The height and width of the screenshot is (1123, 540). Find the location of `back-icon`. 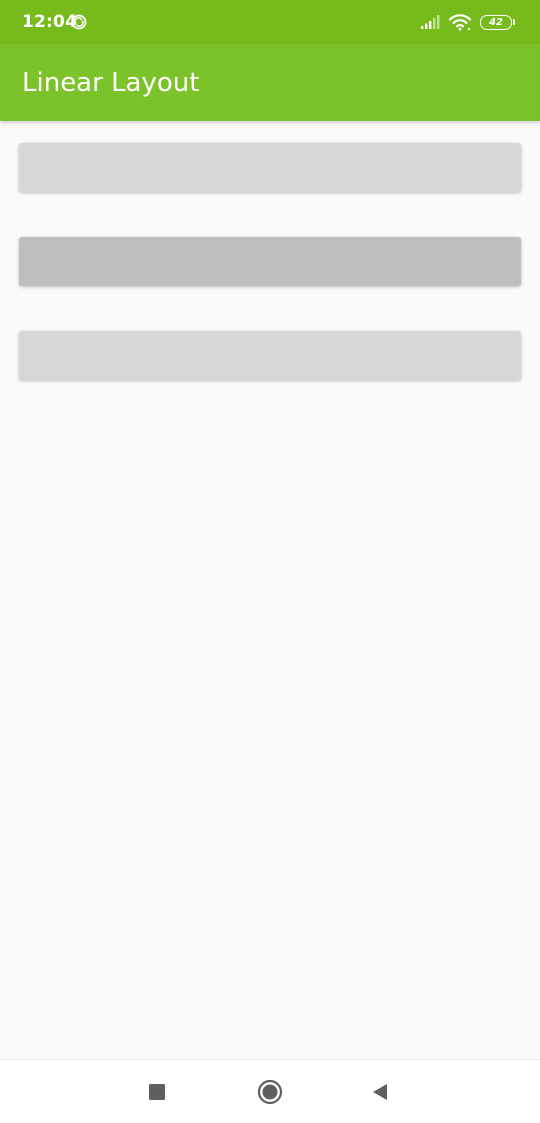

back-icon is located at coordinates (380, 1092).